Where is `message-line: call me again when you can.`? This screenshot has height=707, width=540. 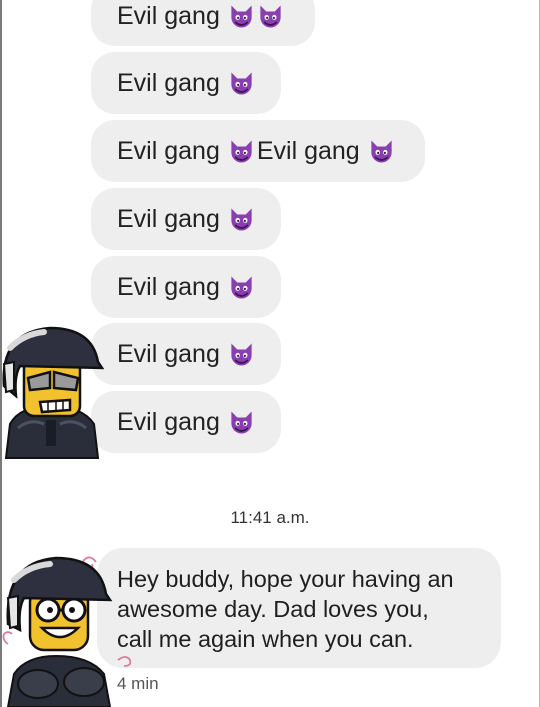
message-line: call me again when you can. is located at coordinates (265, 639).